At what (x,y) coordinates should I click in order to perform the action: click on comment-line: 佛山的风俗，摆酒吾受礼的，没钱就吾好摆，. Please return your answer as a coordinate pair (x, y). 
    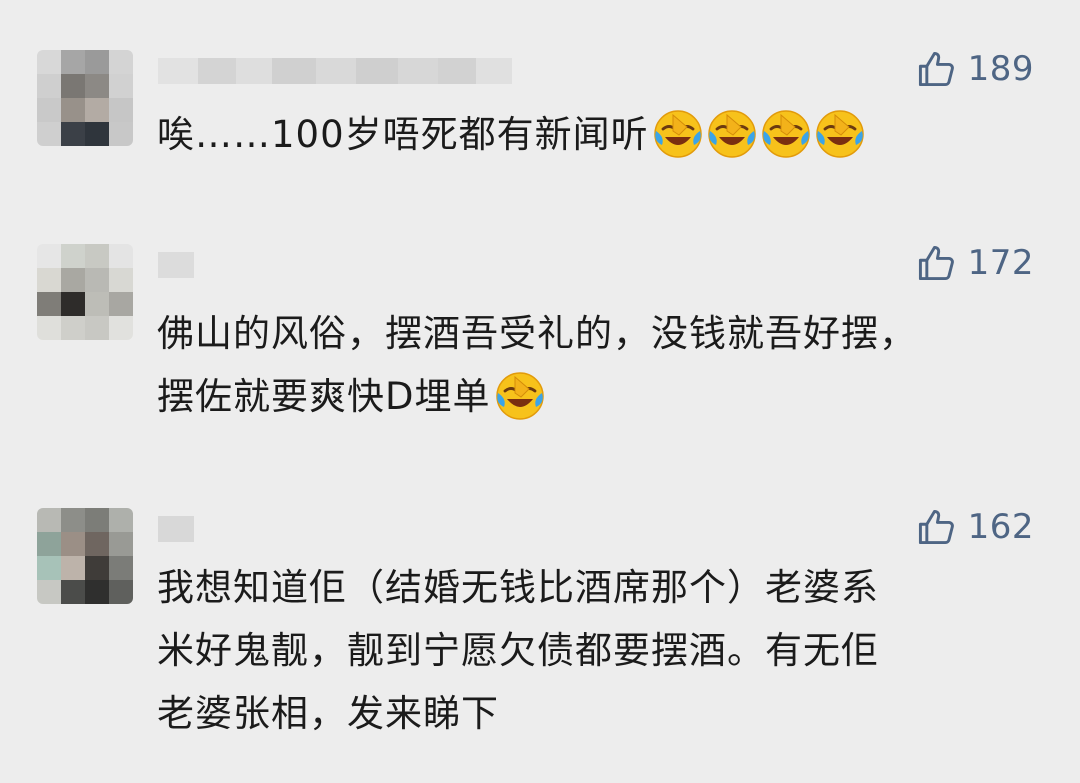
    Looking at the image, I should click on (537, 333).